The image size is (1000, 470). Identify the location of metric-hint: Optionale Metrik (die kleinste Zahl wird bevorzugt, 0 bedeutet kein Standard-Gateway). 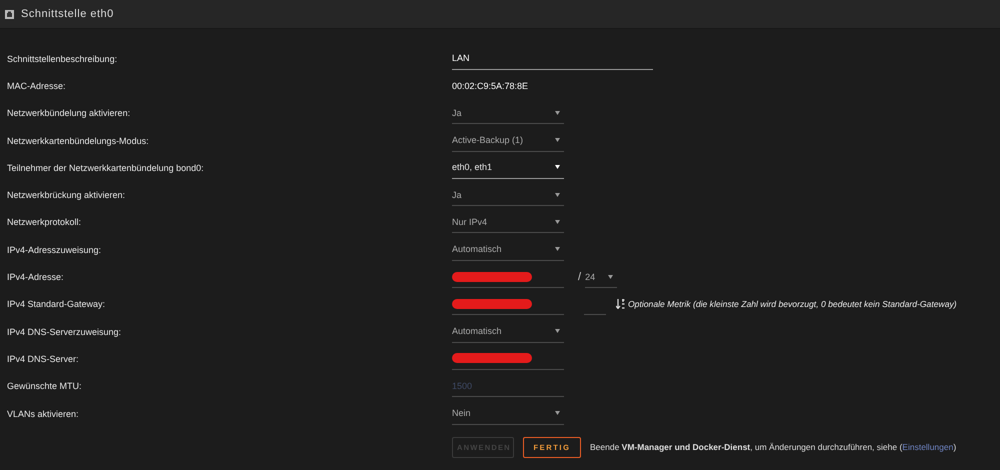
(792, 304).